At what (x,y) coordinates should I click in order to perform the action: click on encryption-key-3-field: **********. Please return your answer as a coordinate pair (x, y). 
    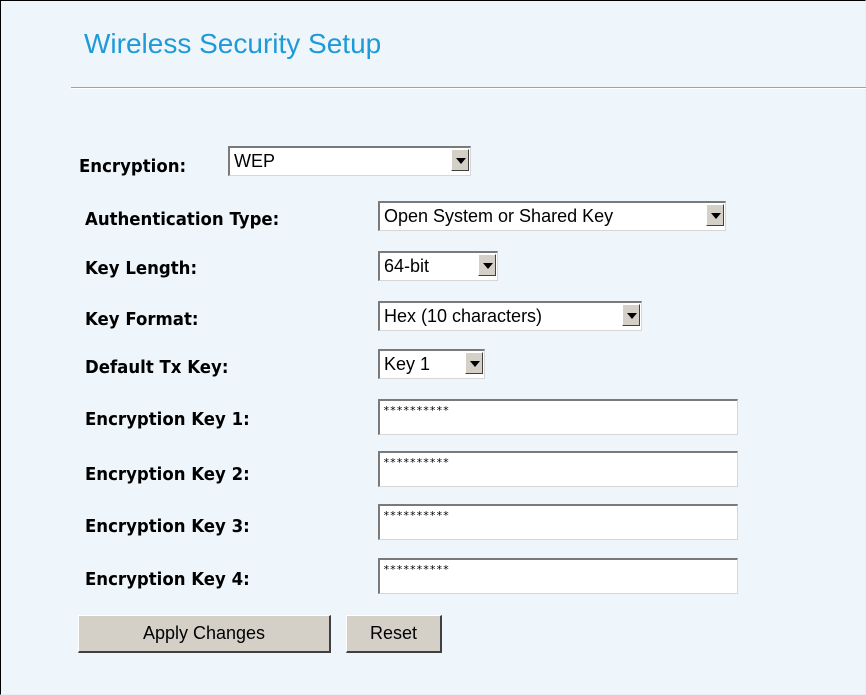
    Looking at the image, I should click on (558, 522).